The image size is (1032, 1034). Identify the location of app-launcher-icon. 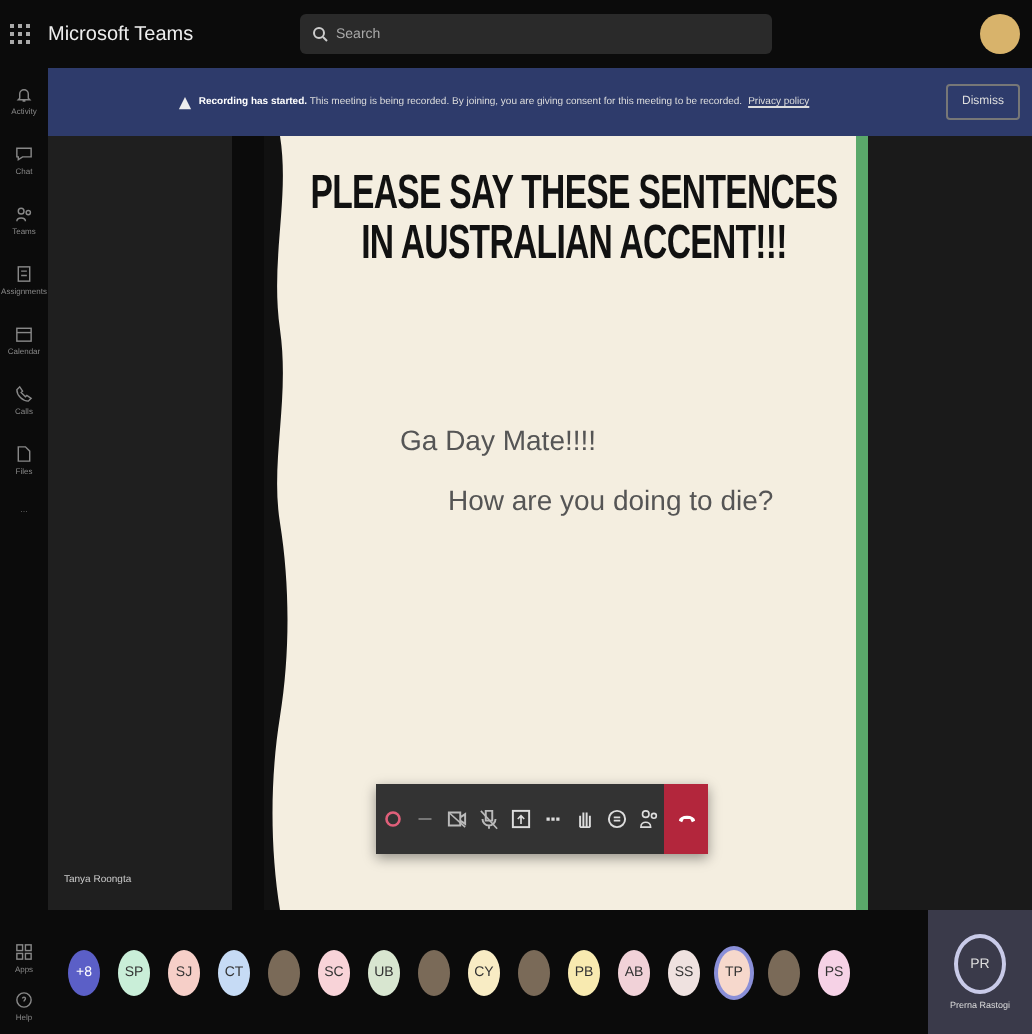
(20, 34).